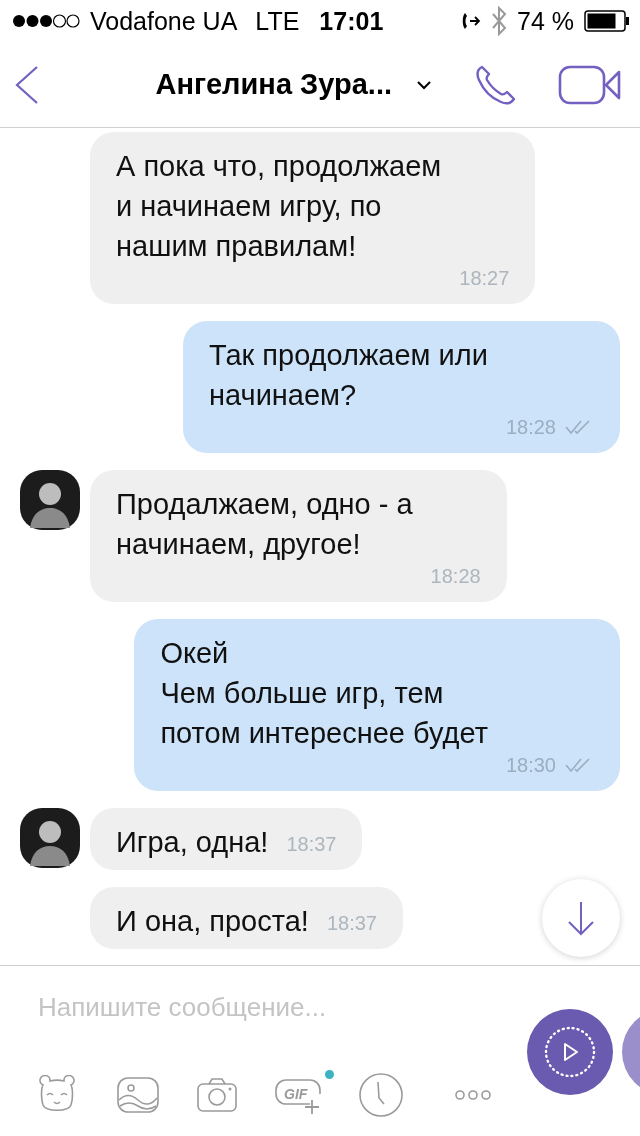 This screenshot has height=1136, width=640. What do you see at coordinates (499, 21) in the screenshot?
I see `bluetooth-icon` at bounding box center [499, 21].